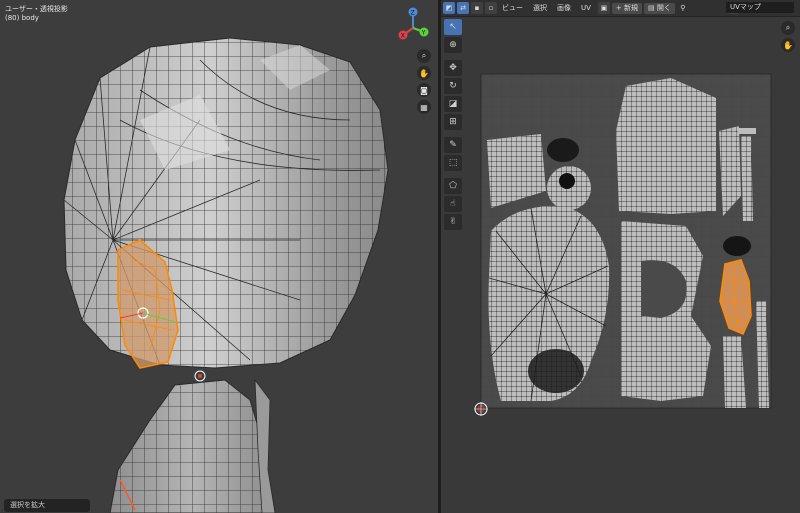  What do you see at coordinates (453, 104) in the screenshot?
I see `scale-tool-icon: ◪` at bounding box center [453, 104].